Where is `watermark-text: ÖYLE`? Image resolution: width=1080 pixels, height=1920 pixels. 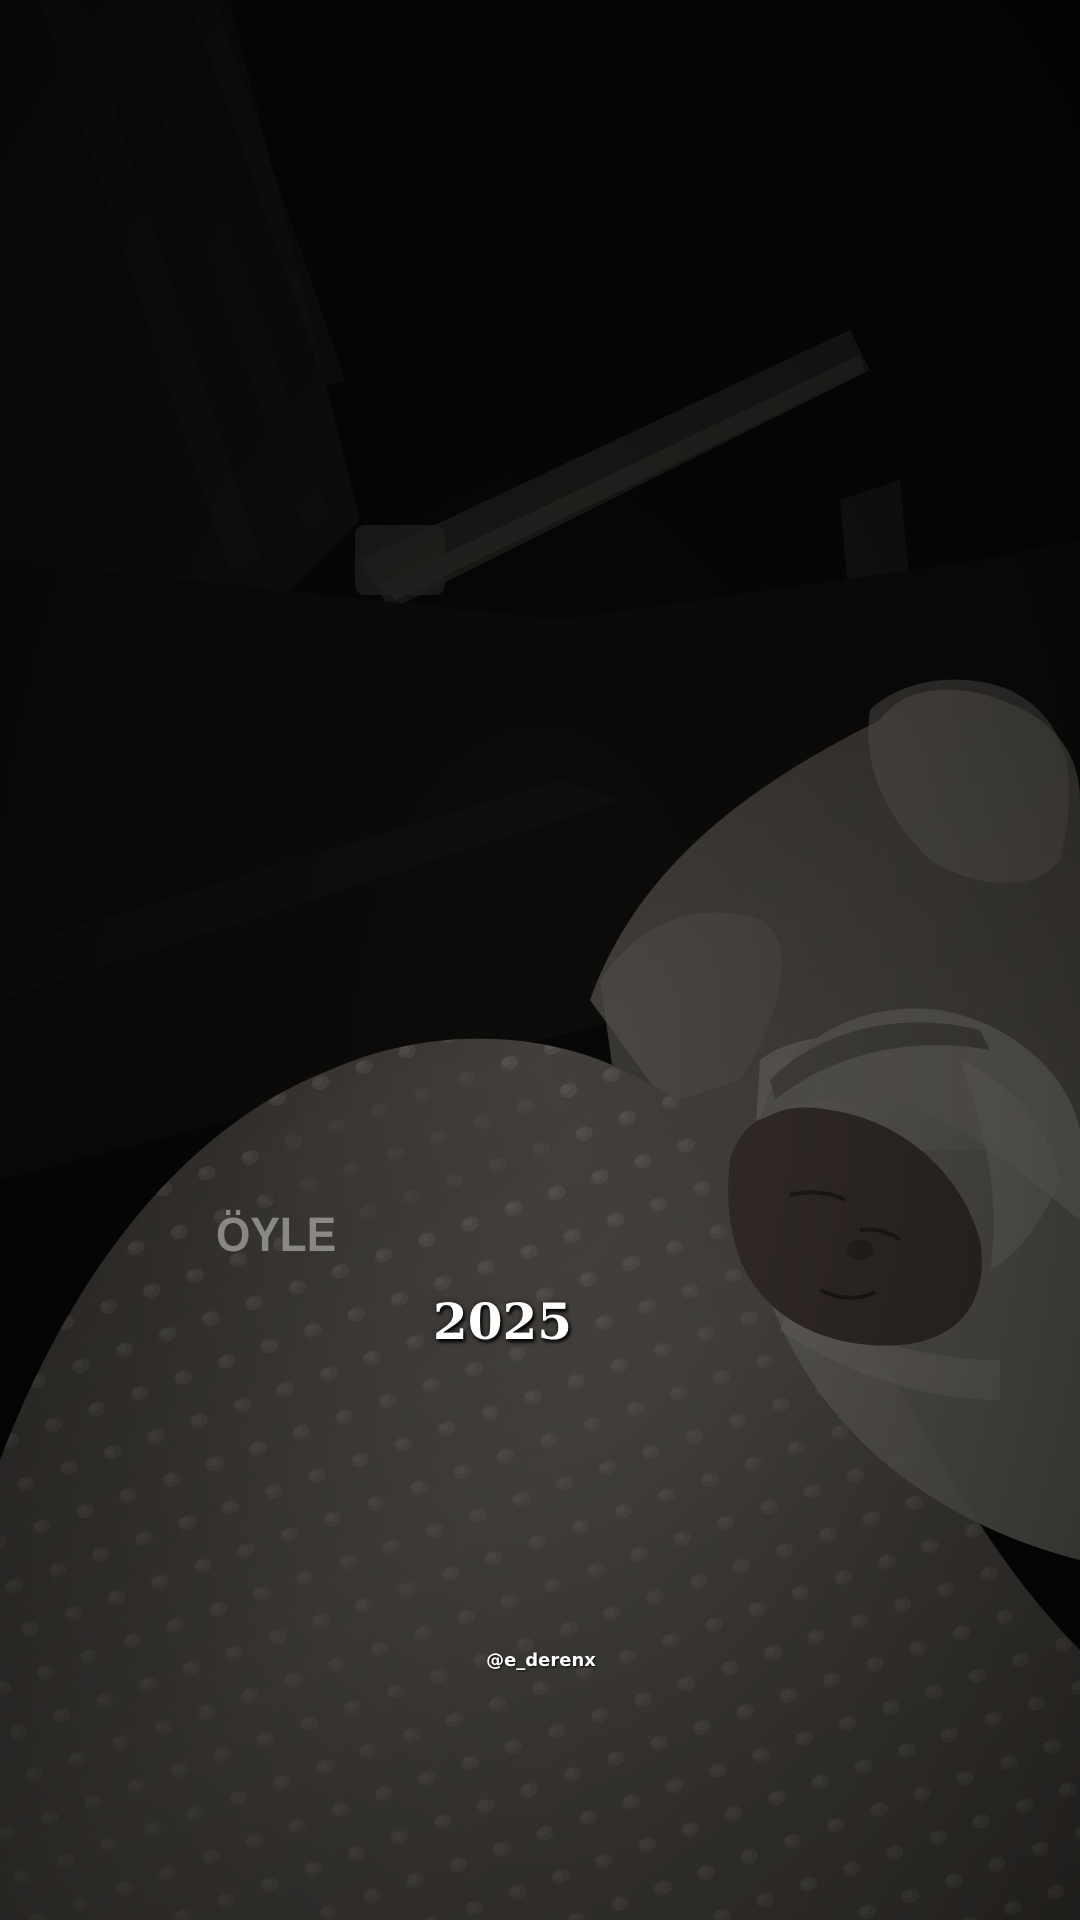 watermark-text: ÖYLE is located at coordinates (276, 1235).